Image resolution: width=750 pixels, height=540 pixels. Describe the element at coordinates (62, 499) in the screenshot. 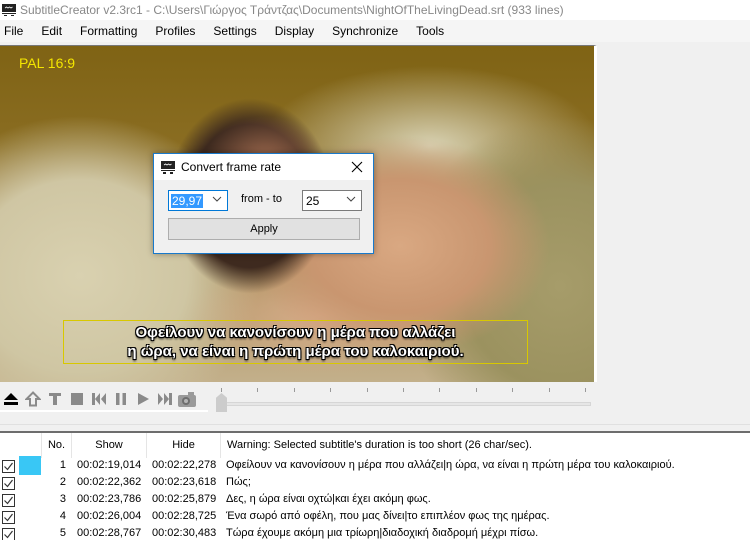

I see `row-number: 3` at that location.